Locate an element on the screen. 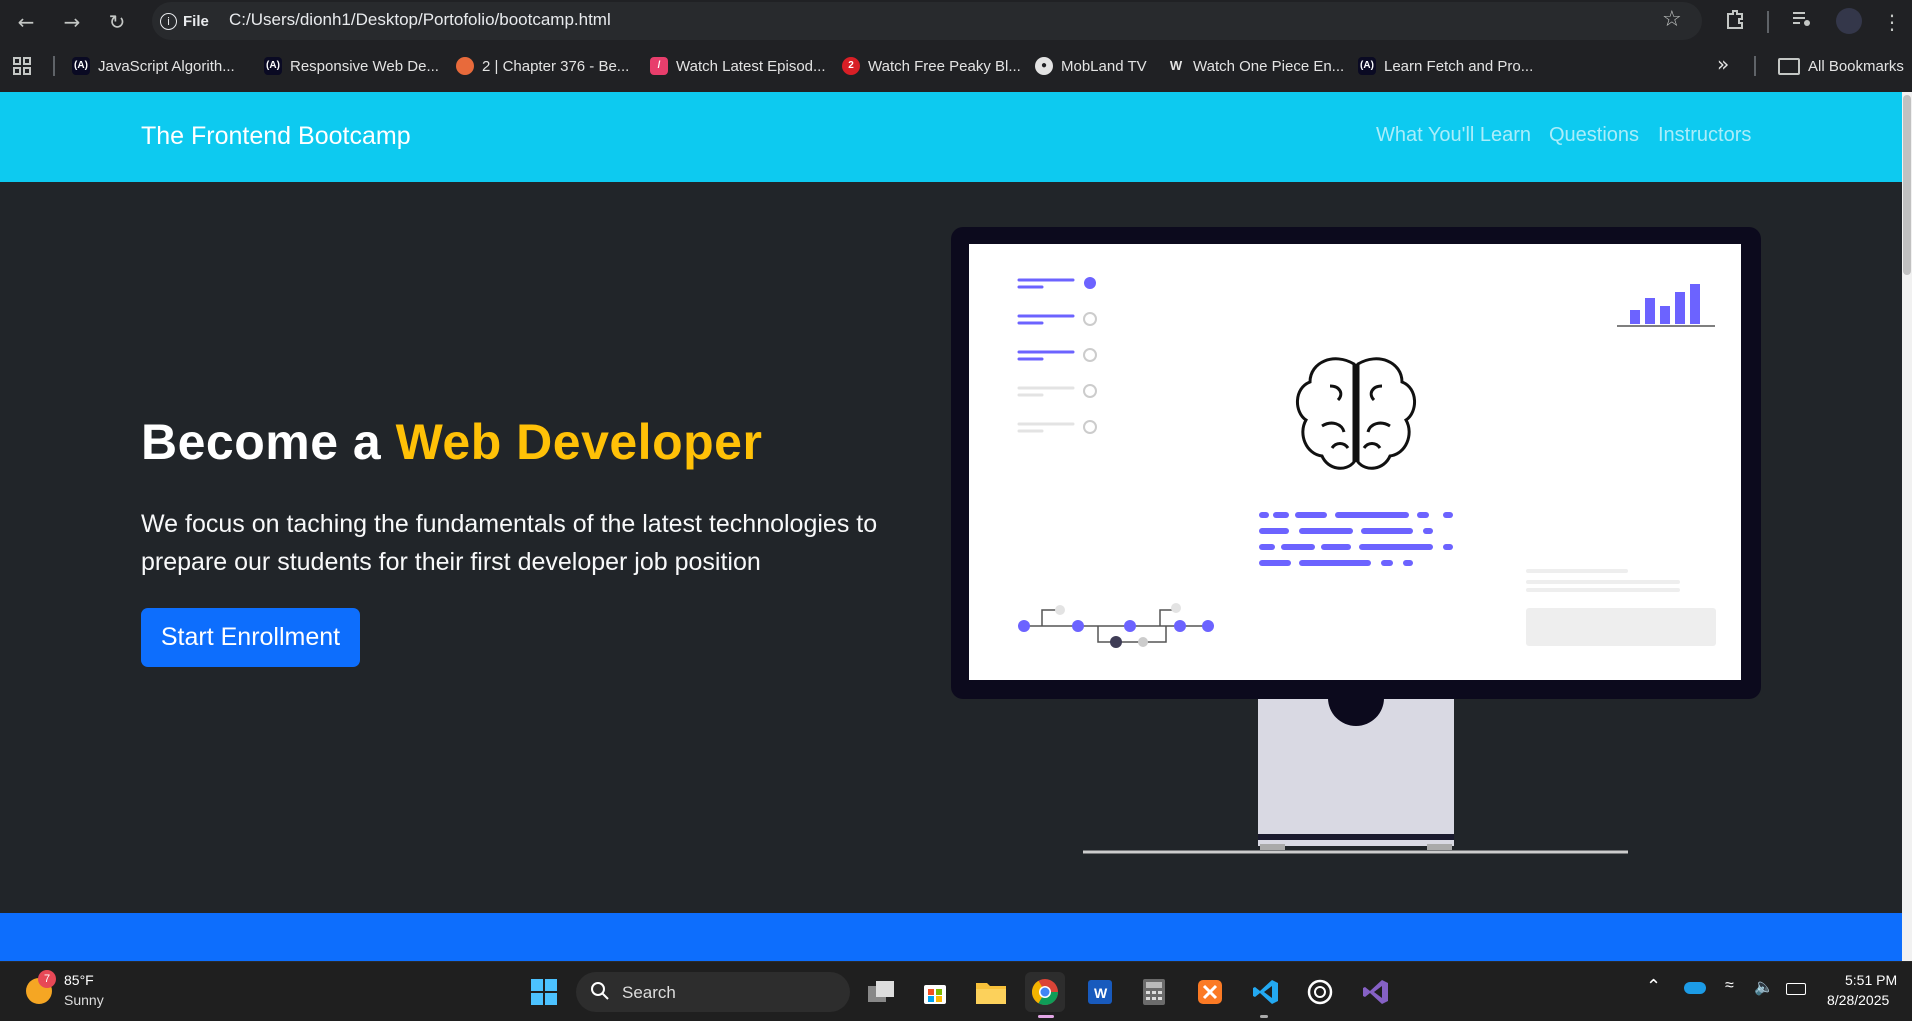 This screenshot has height=1021, width=1912. chatgpt-icon is located at coordinates (1320, 992).